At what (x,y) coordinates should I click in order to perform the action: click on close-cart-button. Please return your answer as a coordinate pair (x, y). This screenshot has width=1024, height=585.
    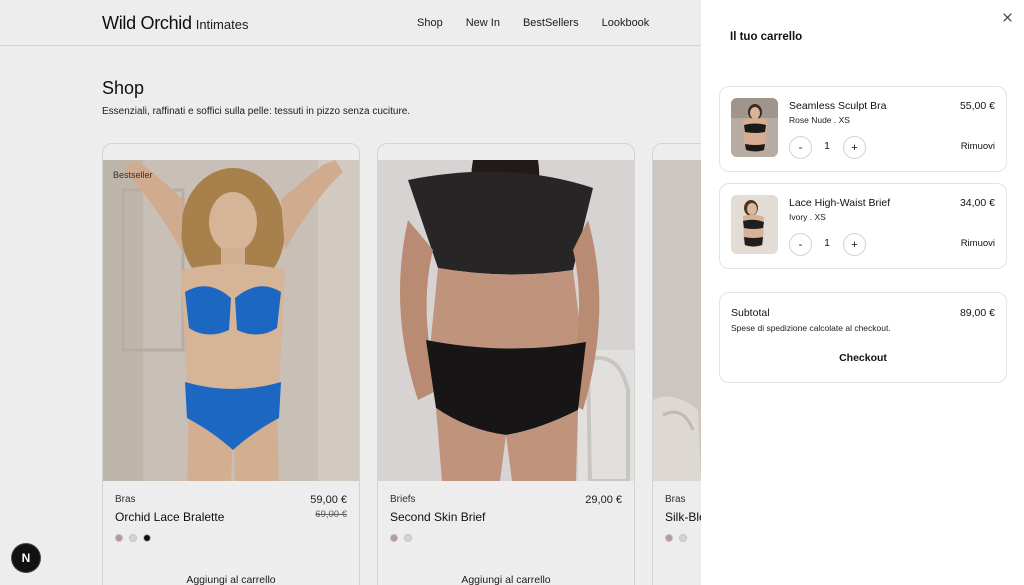
    Looking at the image, I should click on (1007, 17).